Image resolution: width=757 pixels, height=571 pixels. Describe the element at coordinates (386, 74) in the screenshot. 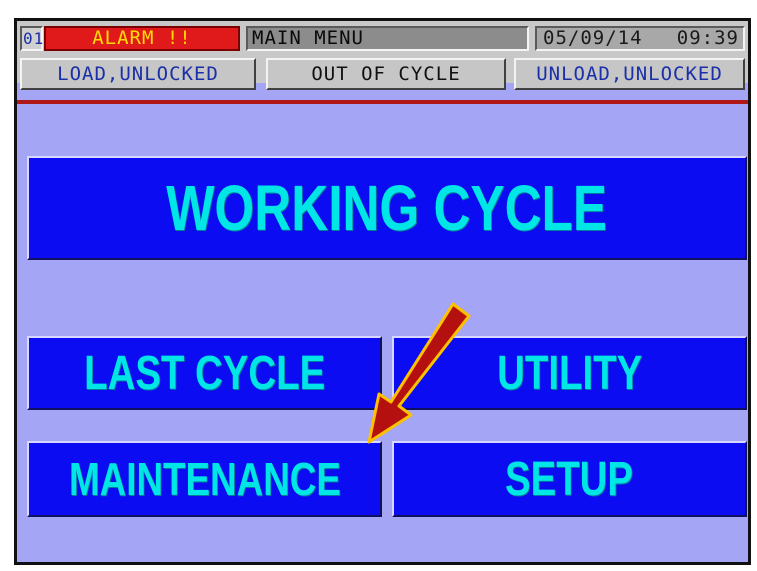

I see `cycle-status-indicator: OUT OF CYCLE` at that location.